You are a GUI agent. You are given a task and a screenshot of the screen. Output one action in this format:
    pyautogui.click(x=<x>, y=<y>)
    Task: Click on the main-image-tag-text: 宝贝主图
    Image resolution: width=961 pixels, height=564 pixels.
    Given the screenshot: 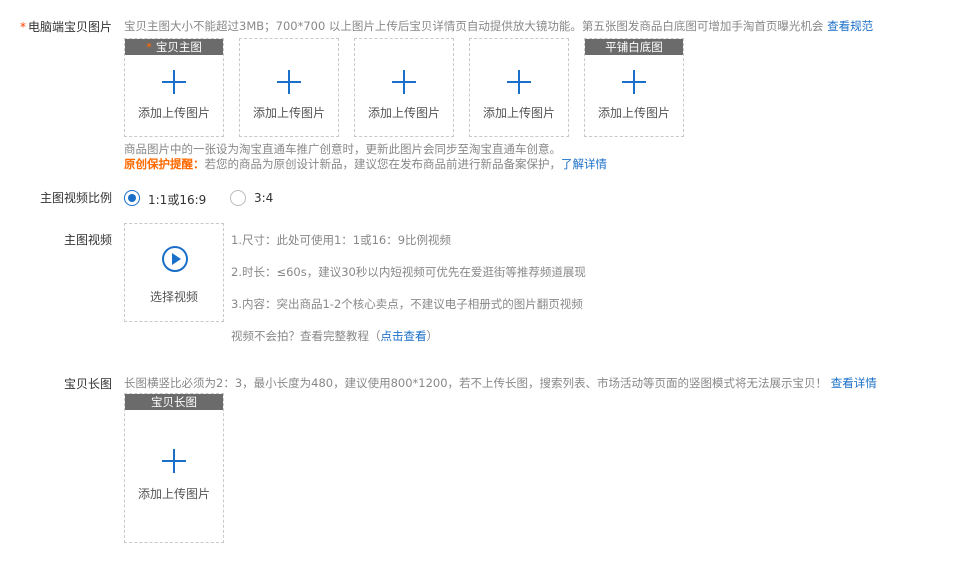 What is the action you would take?
    pyautogui.click(x=178, y=47)
    